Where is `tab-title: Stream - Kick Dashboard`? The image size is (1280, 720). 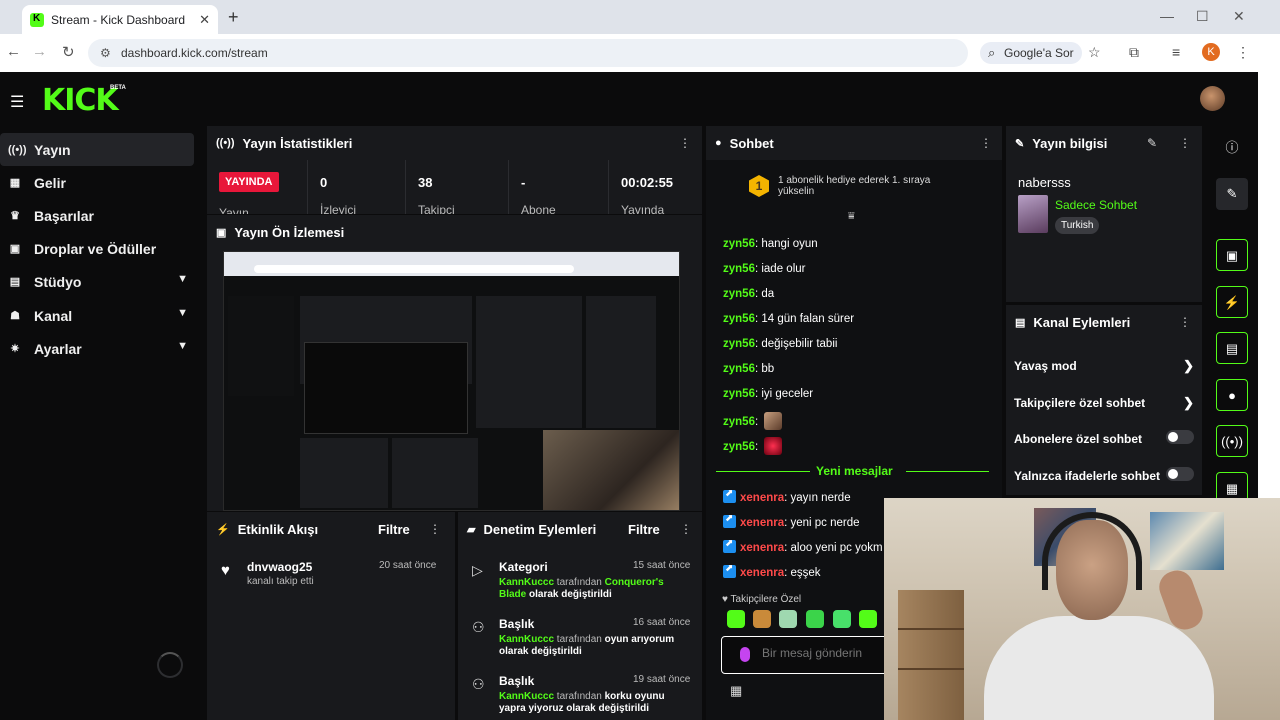
tab-title: Stream - Kick Dashboard is located at coordinates (118, 19).